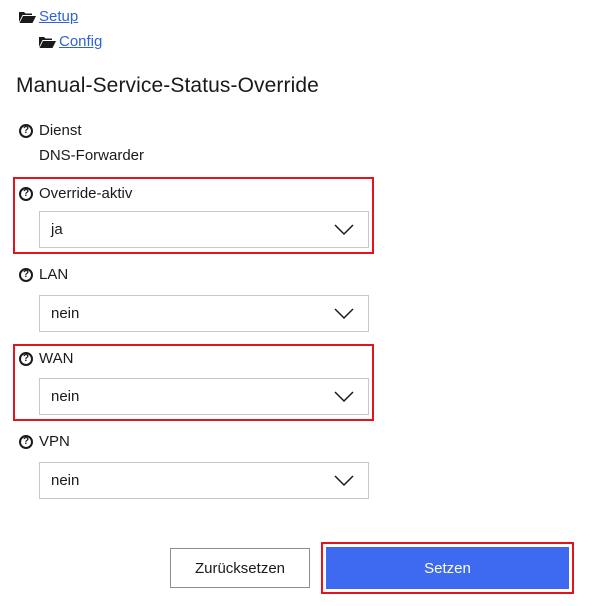 The width and height of the screenshot is (597, 606). What do you see at coordinates (54, 274) in the screenshot?
I see `lan-label-text: LAN` at bounding box center [54, 274].